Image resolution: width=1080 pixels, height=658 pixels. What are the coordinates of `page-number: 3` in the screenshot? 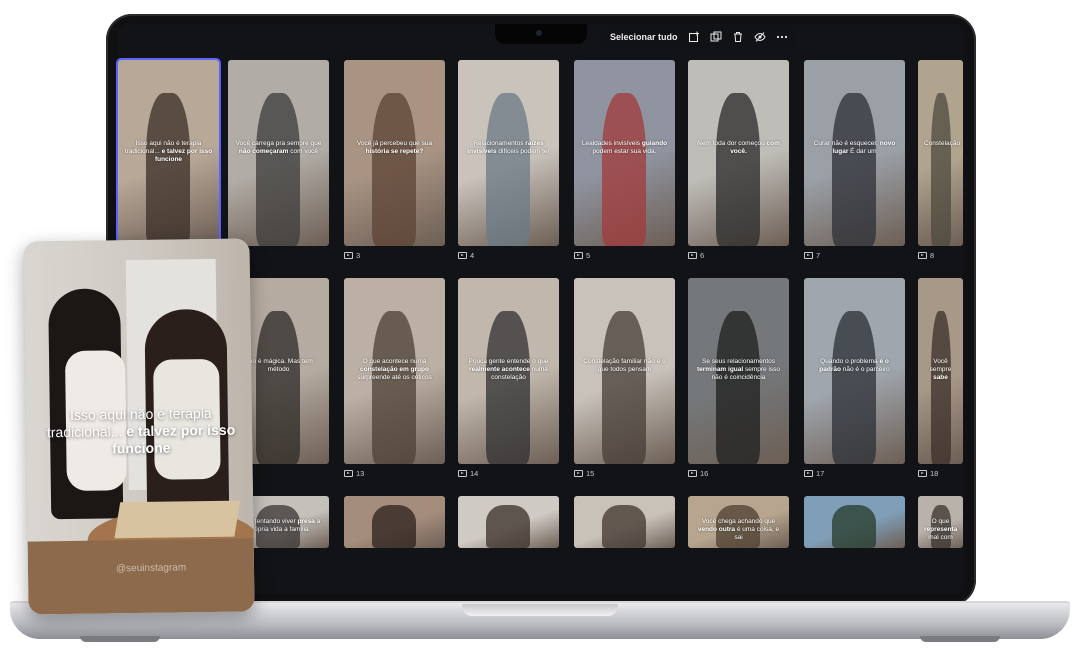 It's located at (358, 255).